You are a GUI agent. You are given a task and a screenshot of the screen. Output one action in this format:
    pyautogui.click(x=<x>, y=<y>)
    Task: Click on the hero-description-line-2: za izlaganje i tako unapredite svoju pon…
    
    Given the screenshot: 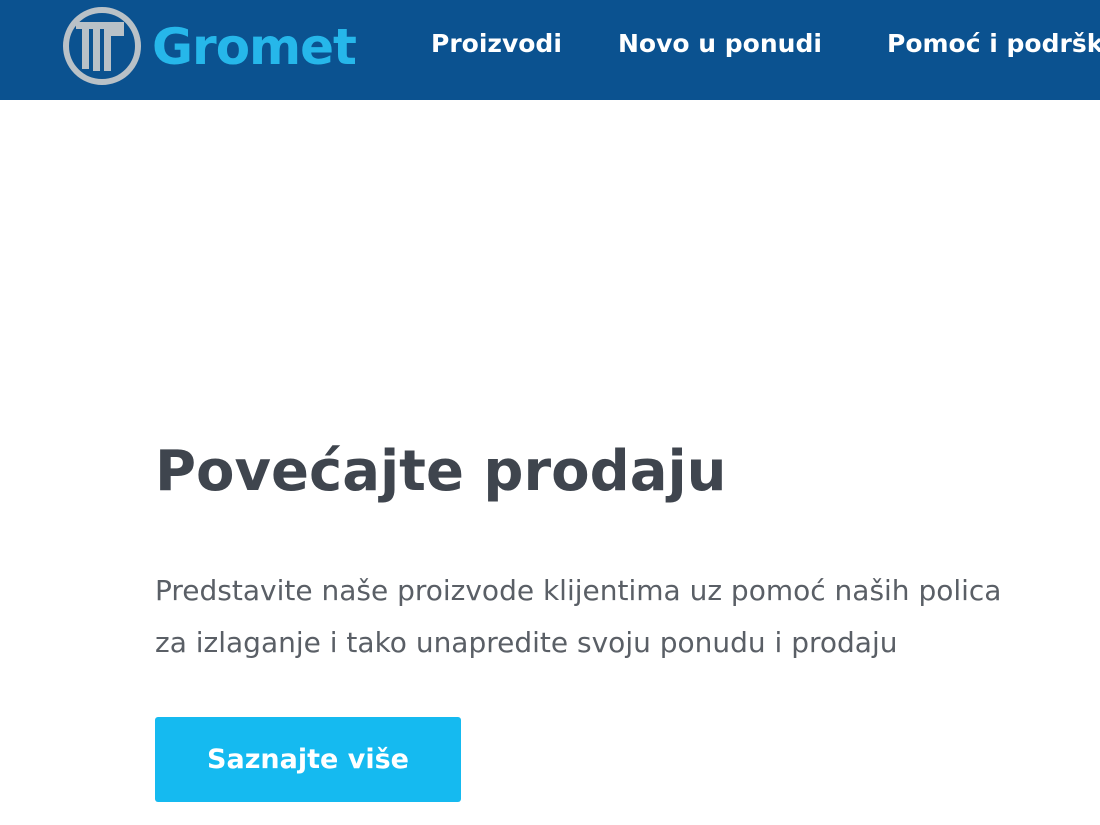 What is the action you would take?
    pyautogui.click(x=526, y=642)
    